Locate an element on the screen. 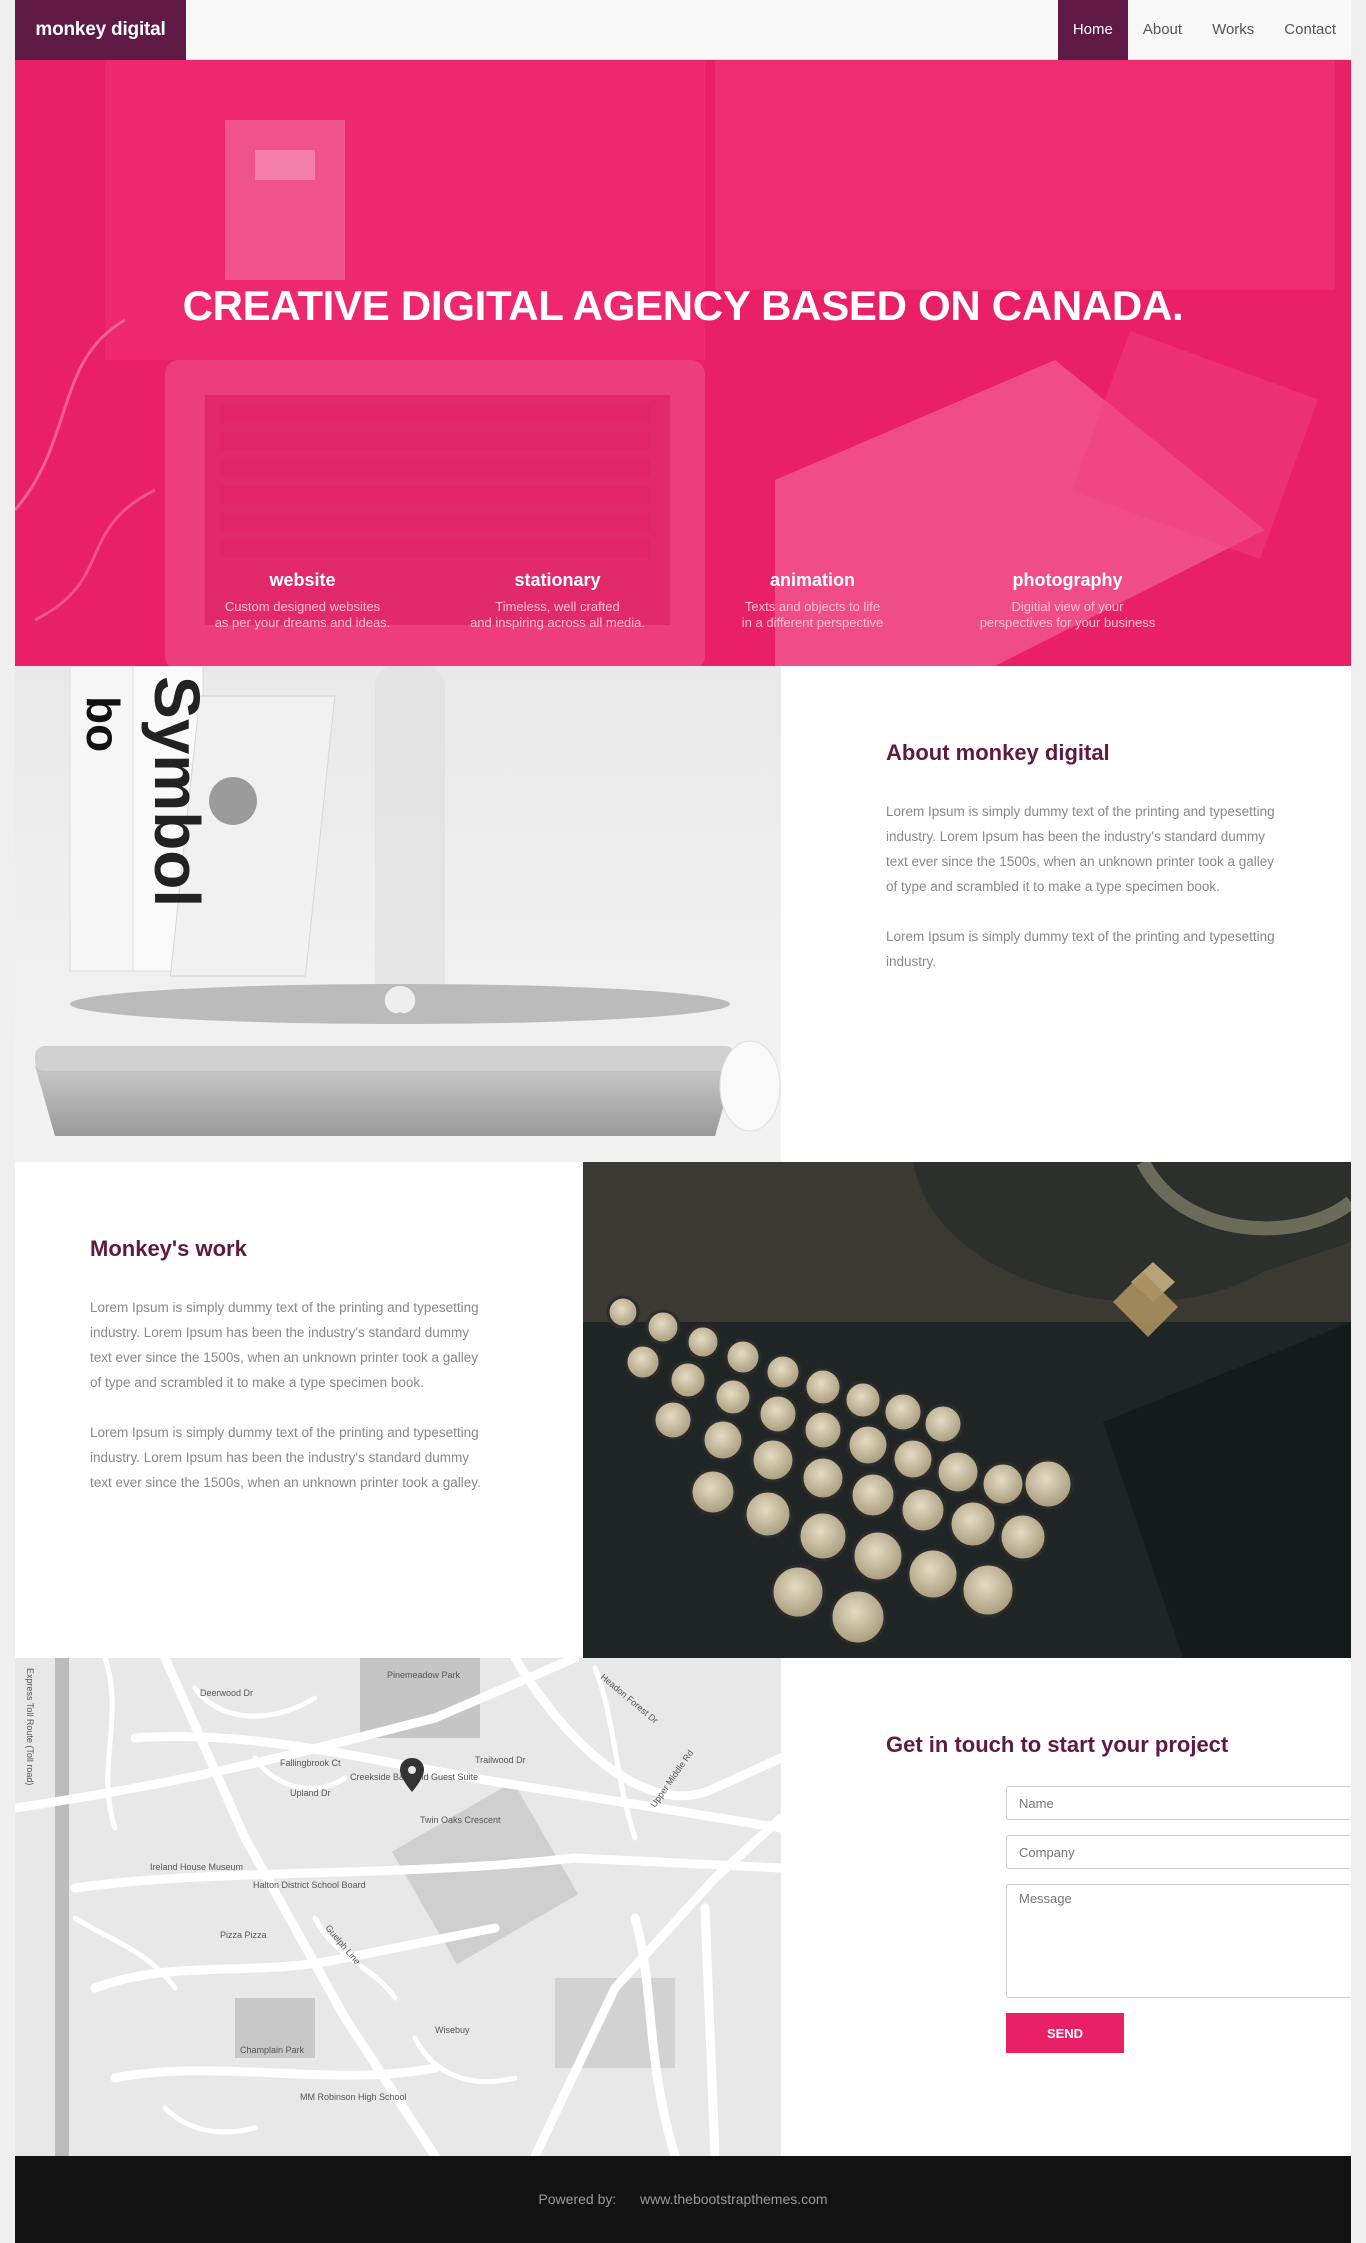 Image resolution: width=1366 pixels, height=2243 pixels. nav-contact: Contact is located at coordinates (1310, 30).